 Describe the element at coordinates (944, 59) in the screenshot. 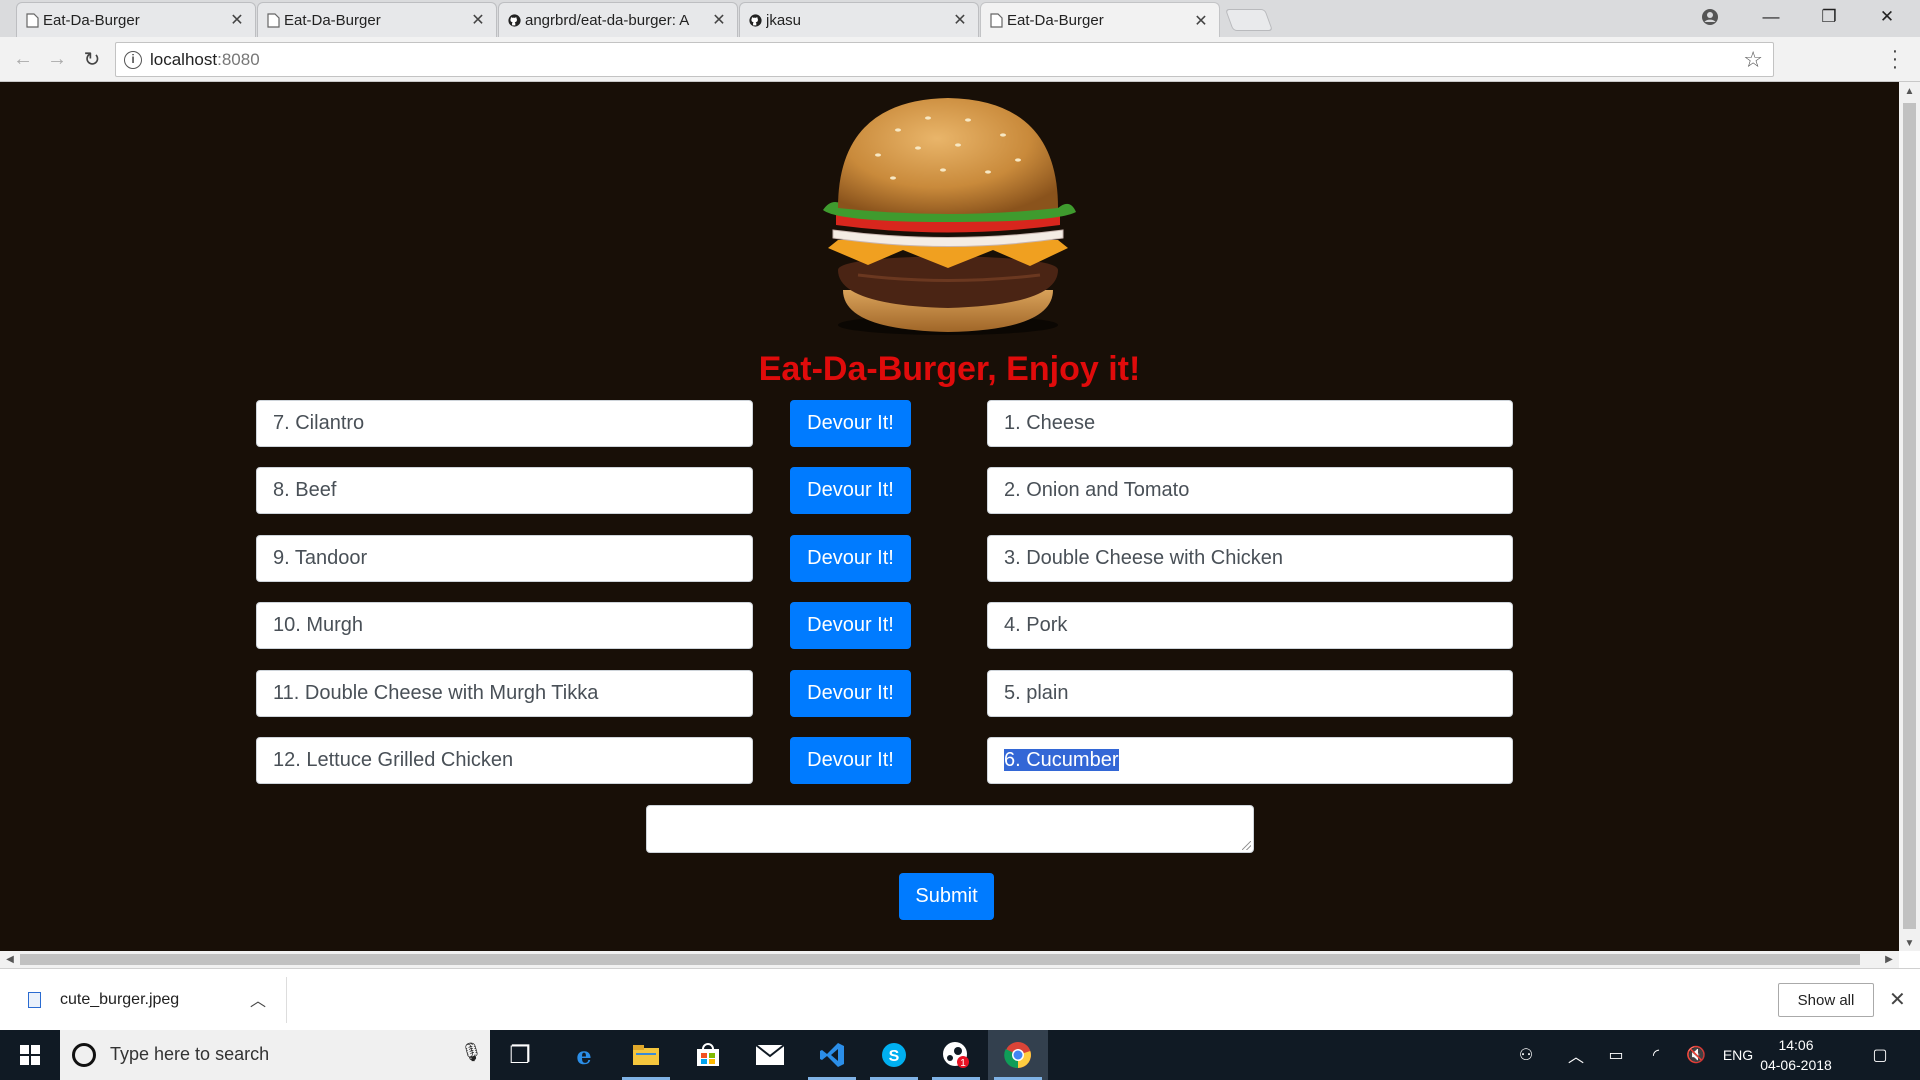

I see `address-bar: i localhost:8080 ☆` at that location.